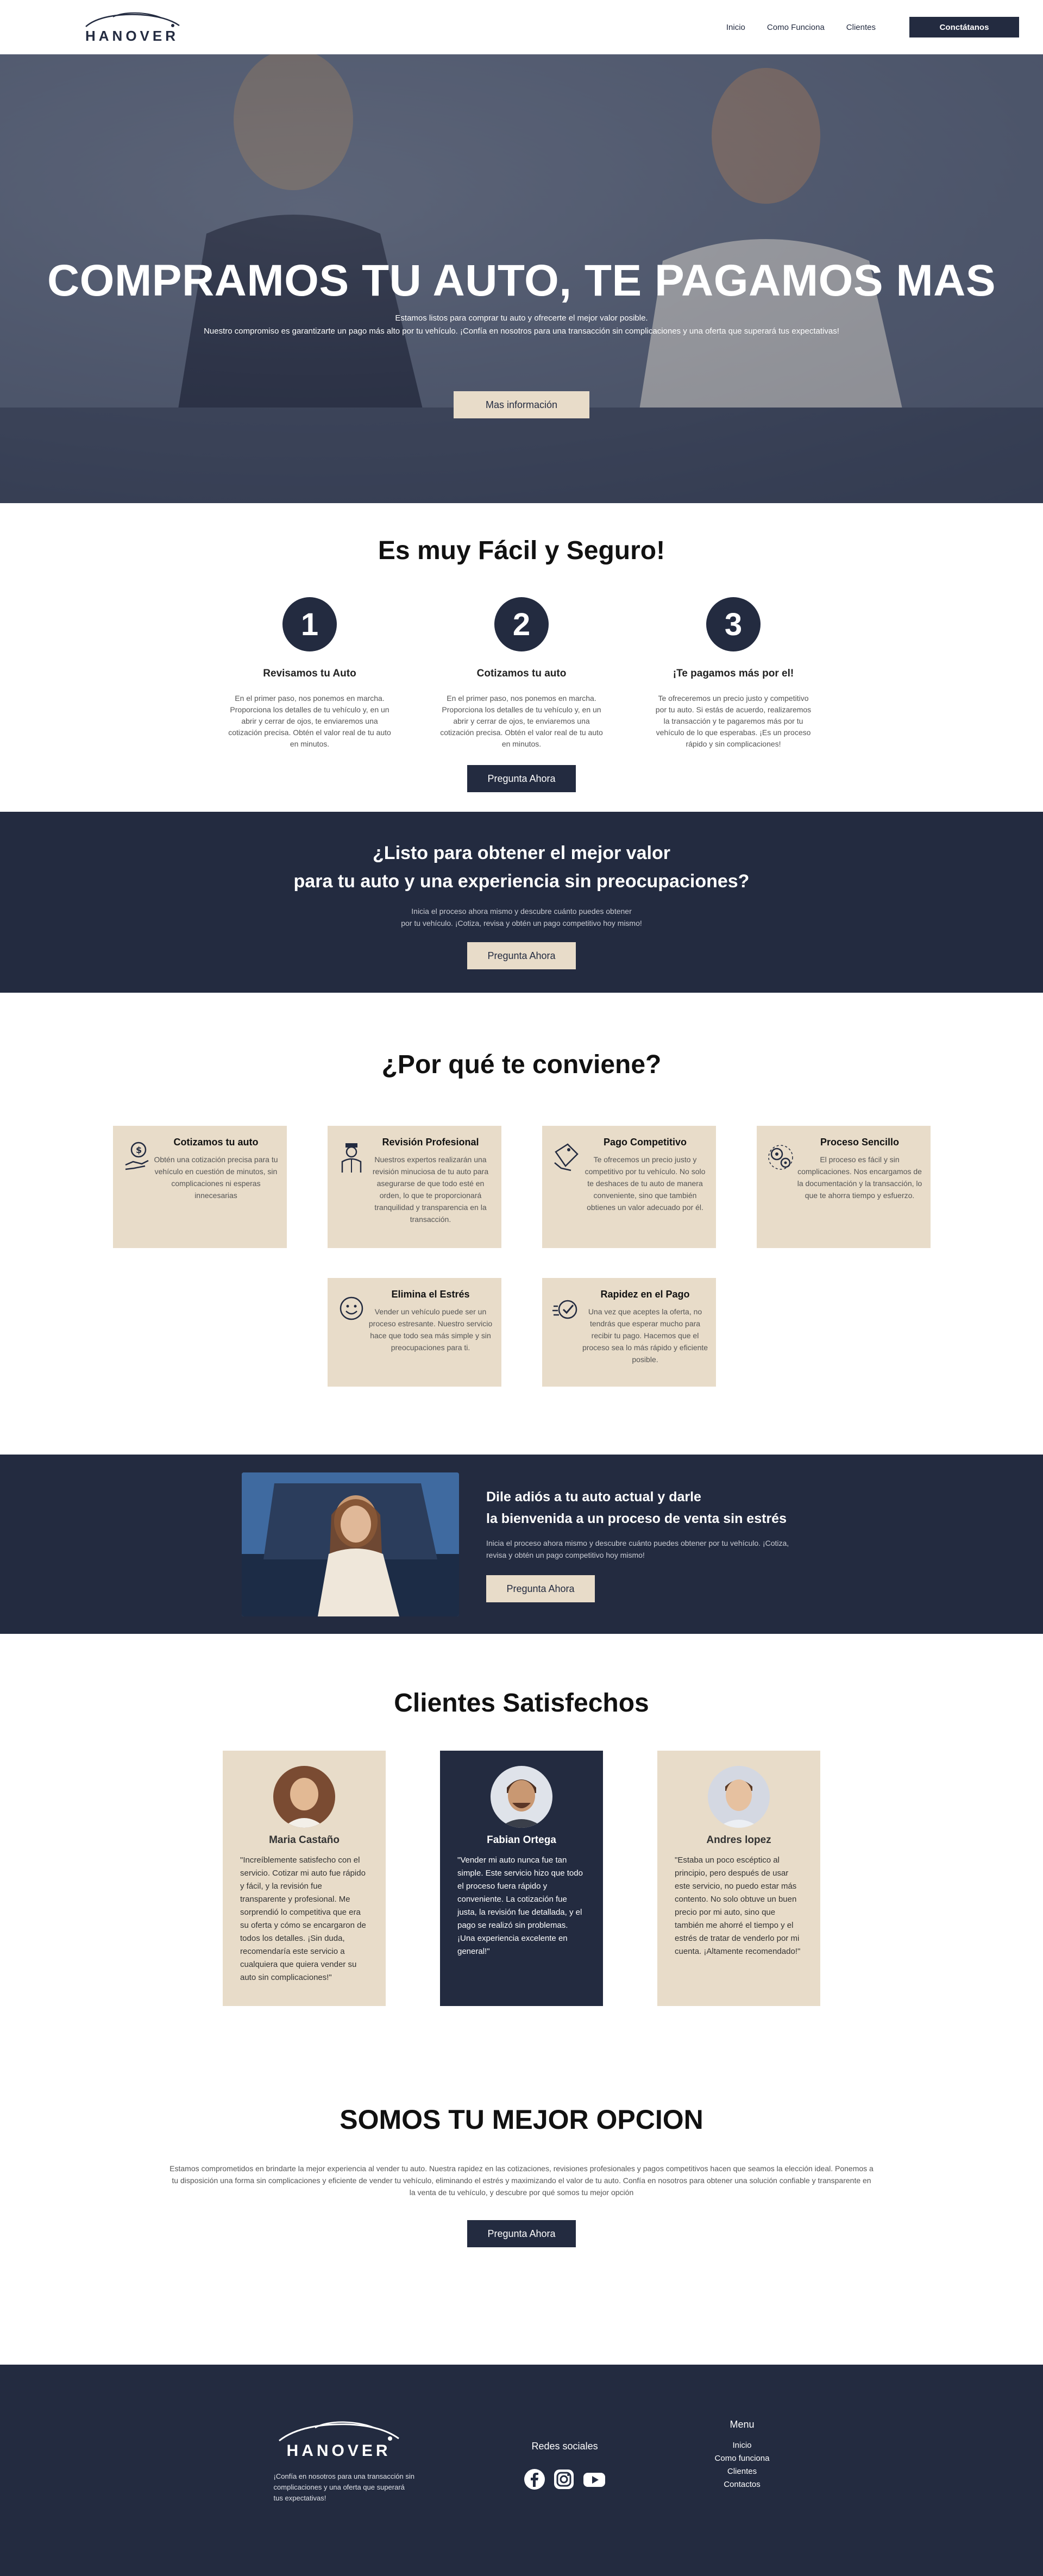 The width and height of the screenshot is (1043, 2576). I want to click on logo: HANOVER, so click(132, 27).